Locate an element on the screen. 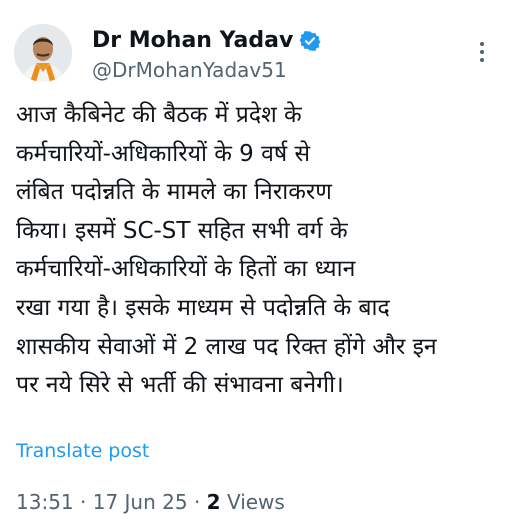 The image size is (512, 530). translate-post-link: Translate post is located at coordinates (82, 451).